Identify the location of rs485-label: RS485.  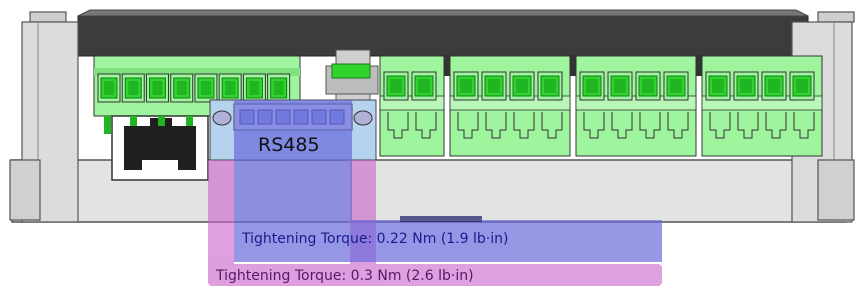
(289, 145).